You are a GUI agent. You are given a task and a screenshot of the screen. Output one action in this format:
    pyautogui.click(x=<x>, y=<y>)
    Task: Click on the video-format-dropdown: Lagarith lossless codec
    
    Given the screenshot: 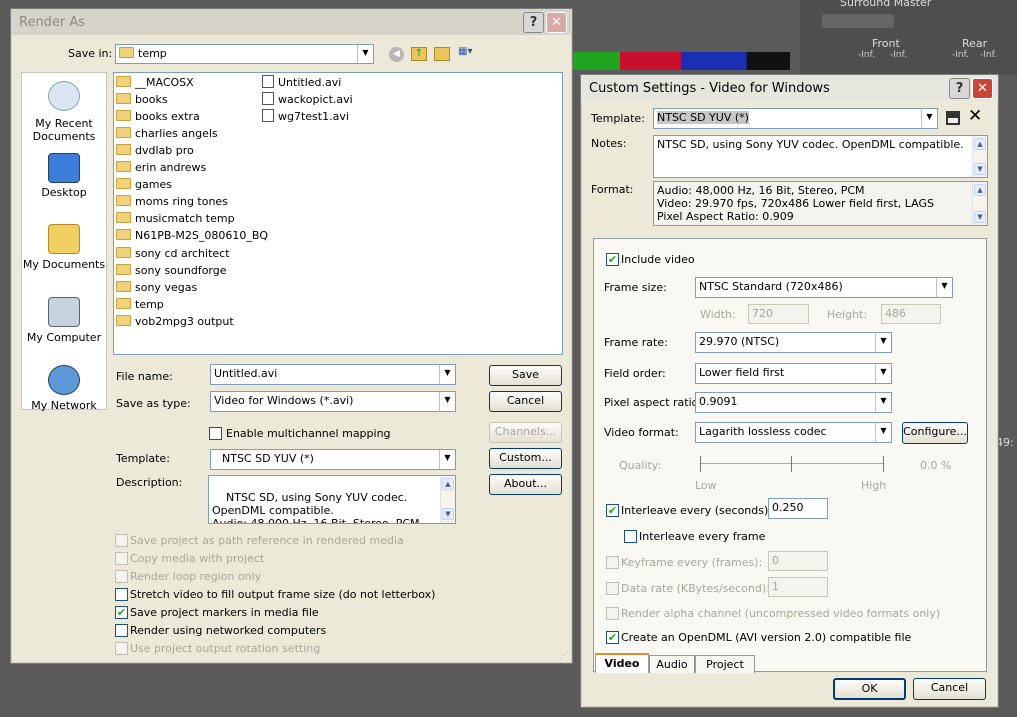 What is the action you would take?
    pyautogui.click(x=793, y=432)
    